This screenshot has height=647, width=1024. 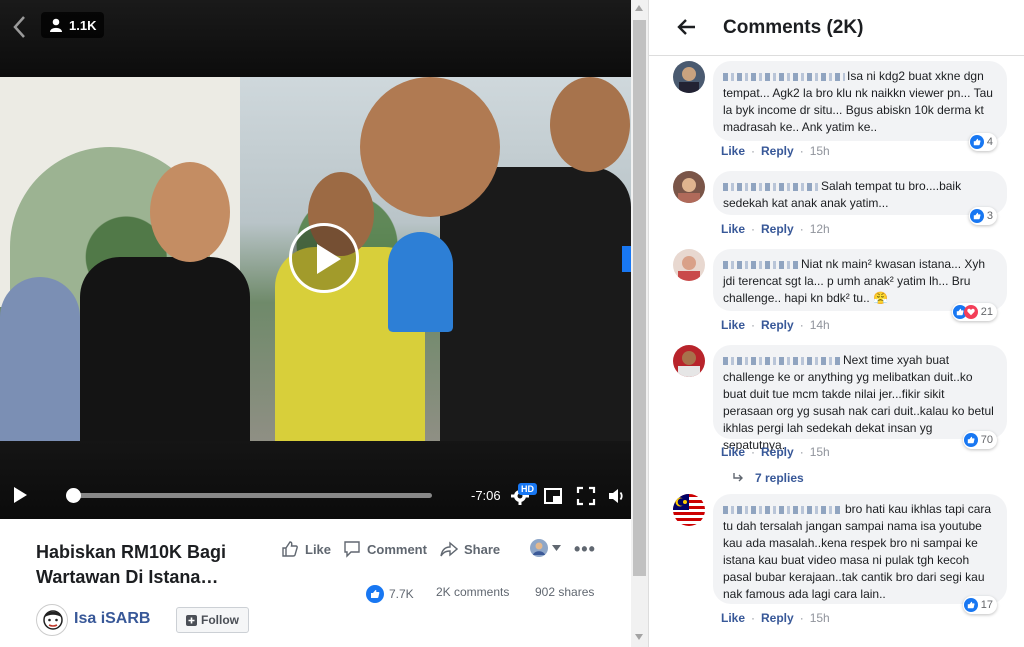 I want to click on hd-badge: HD, so click(x=527, y=489).